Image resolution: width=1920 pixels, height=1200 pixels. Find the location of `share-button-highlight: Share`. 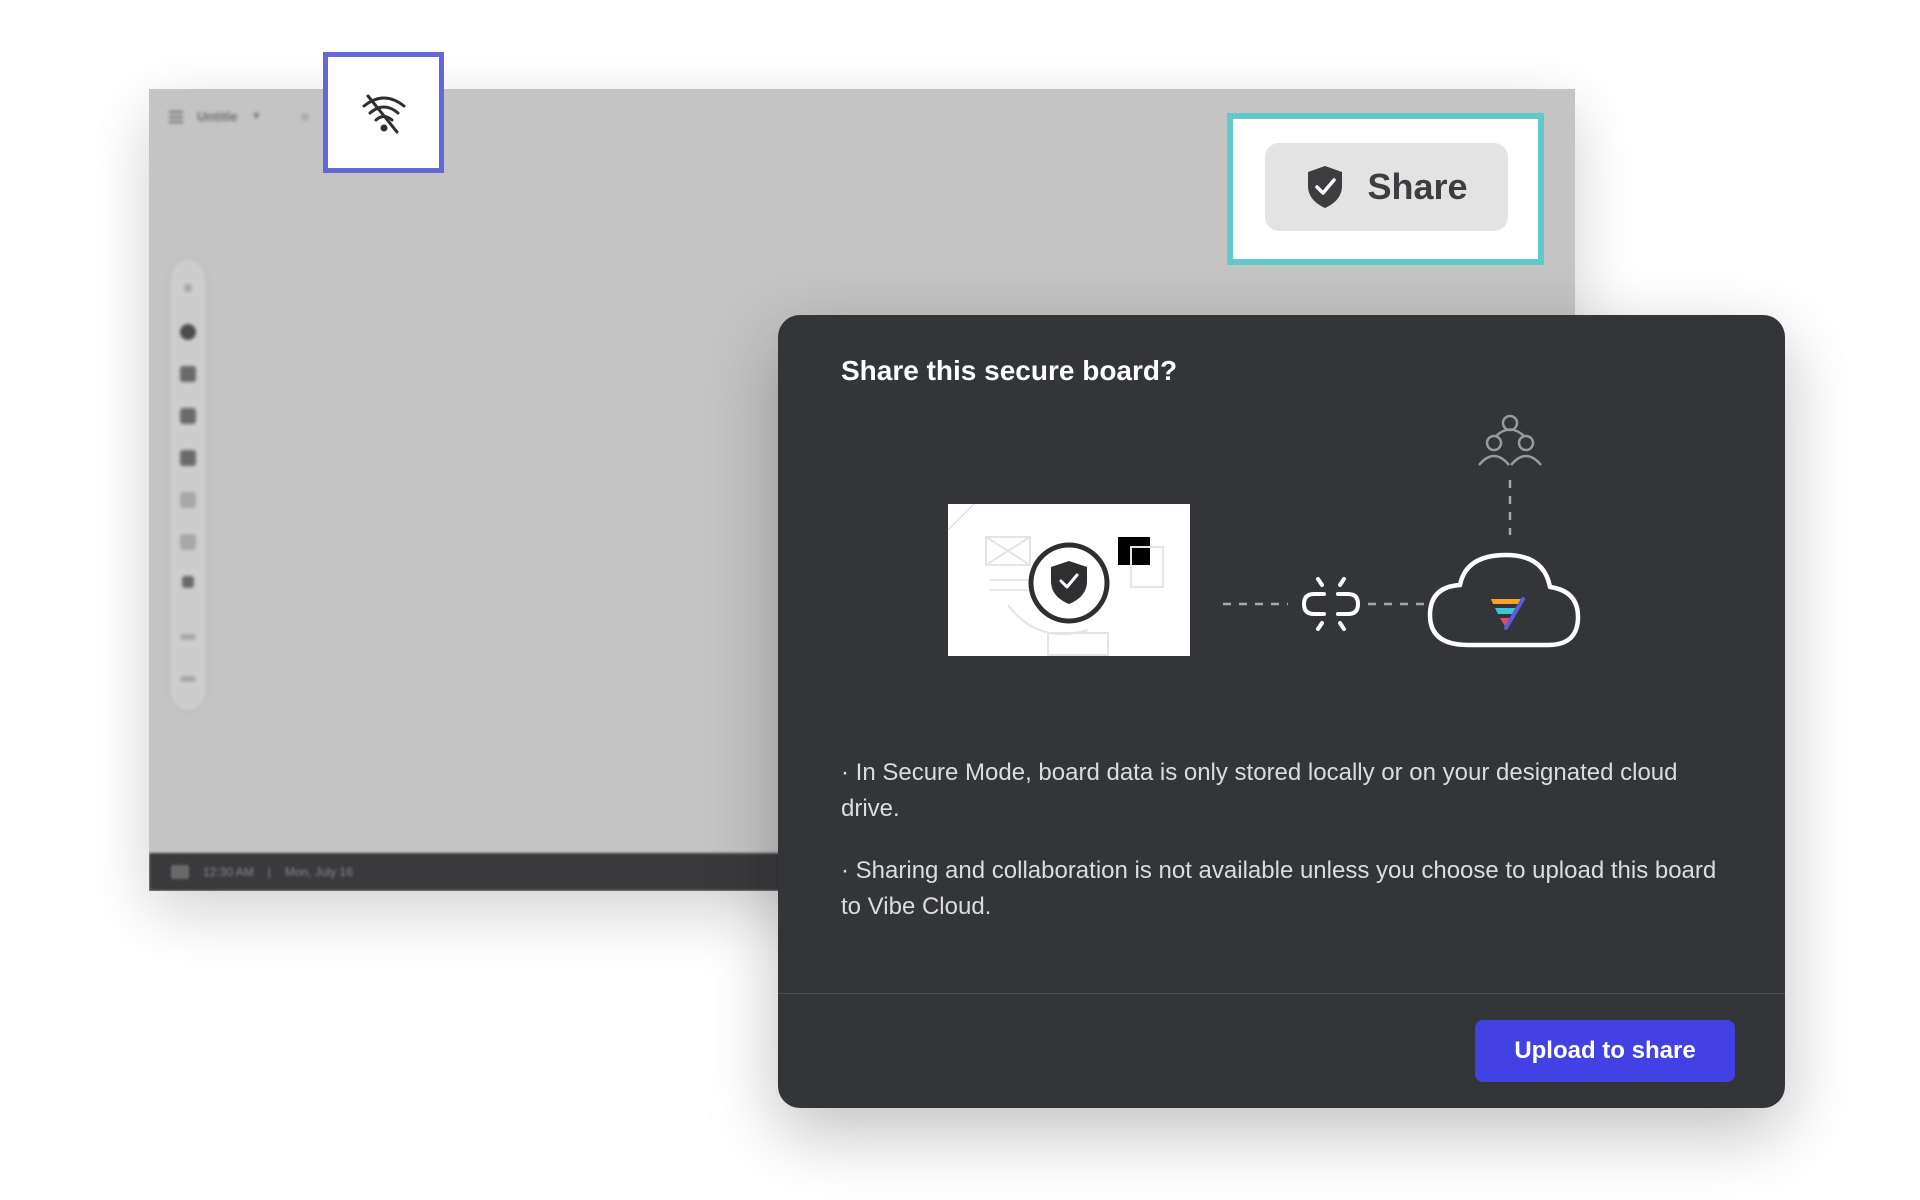

share-button-highlight: Share is located at coordinates (1385, 189).